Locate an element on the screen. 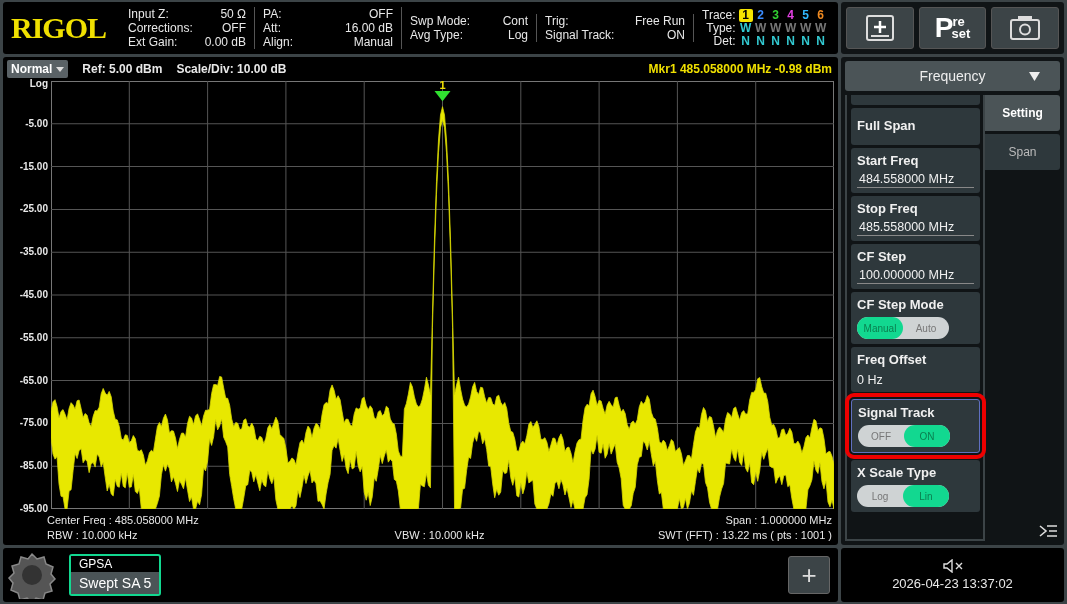 This screenshot has width=1067, height=604. marker-icon is located at coordinates (442, 96).